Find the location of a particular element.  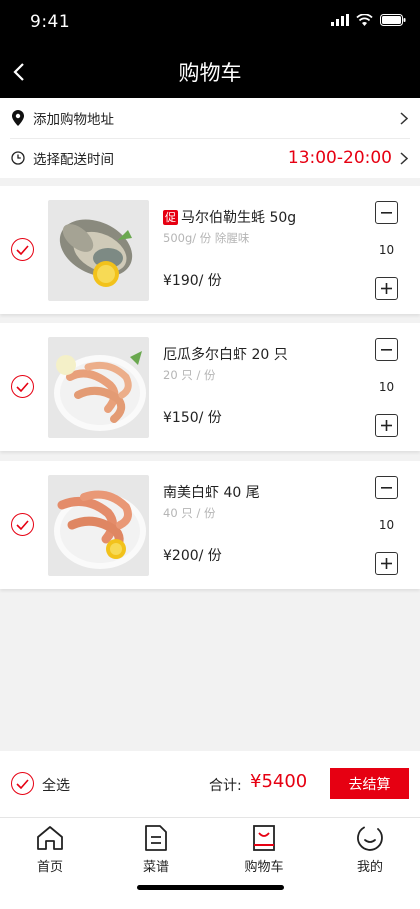

status-icons is located at coordinates (368, 20).